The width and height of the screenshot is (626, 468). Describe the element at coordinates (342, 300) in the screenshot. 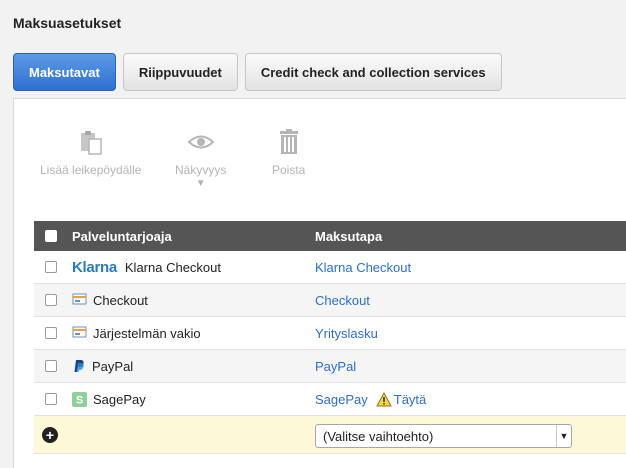

I see `method-link: Checkout` at that location.